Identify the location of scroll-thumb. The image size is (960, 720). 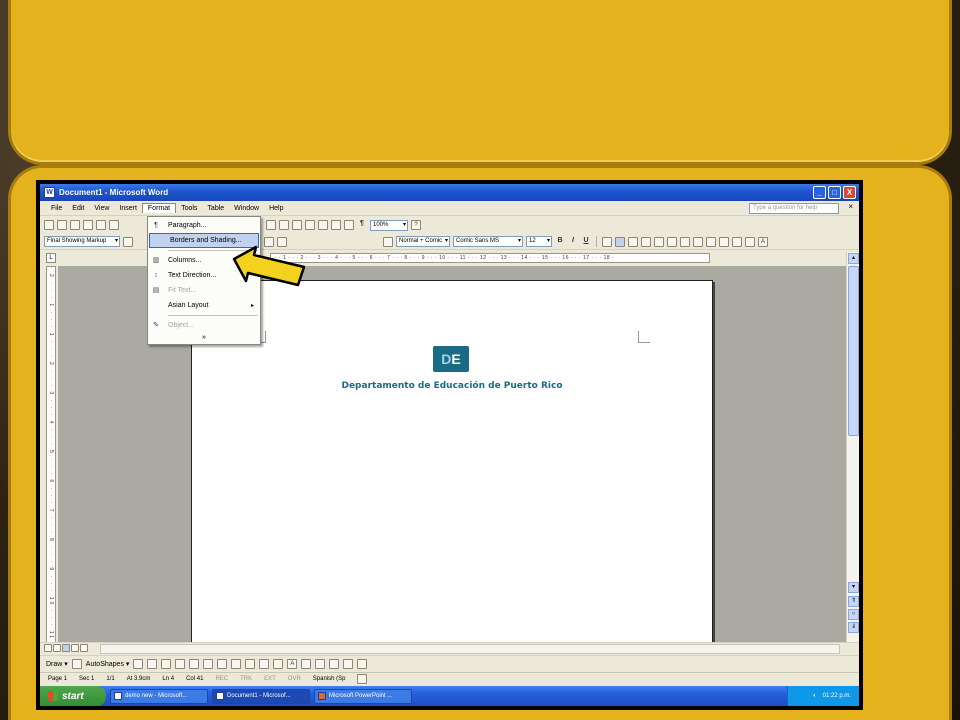
(853, 351).